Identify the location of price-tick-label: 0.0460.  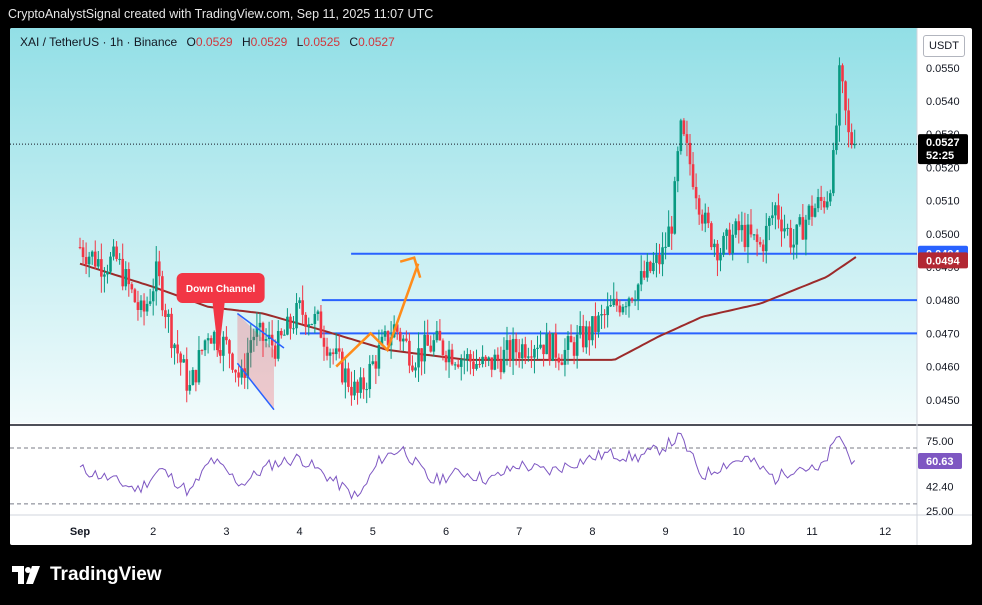
(943, 368).